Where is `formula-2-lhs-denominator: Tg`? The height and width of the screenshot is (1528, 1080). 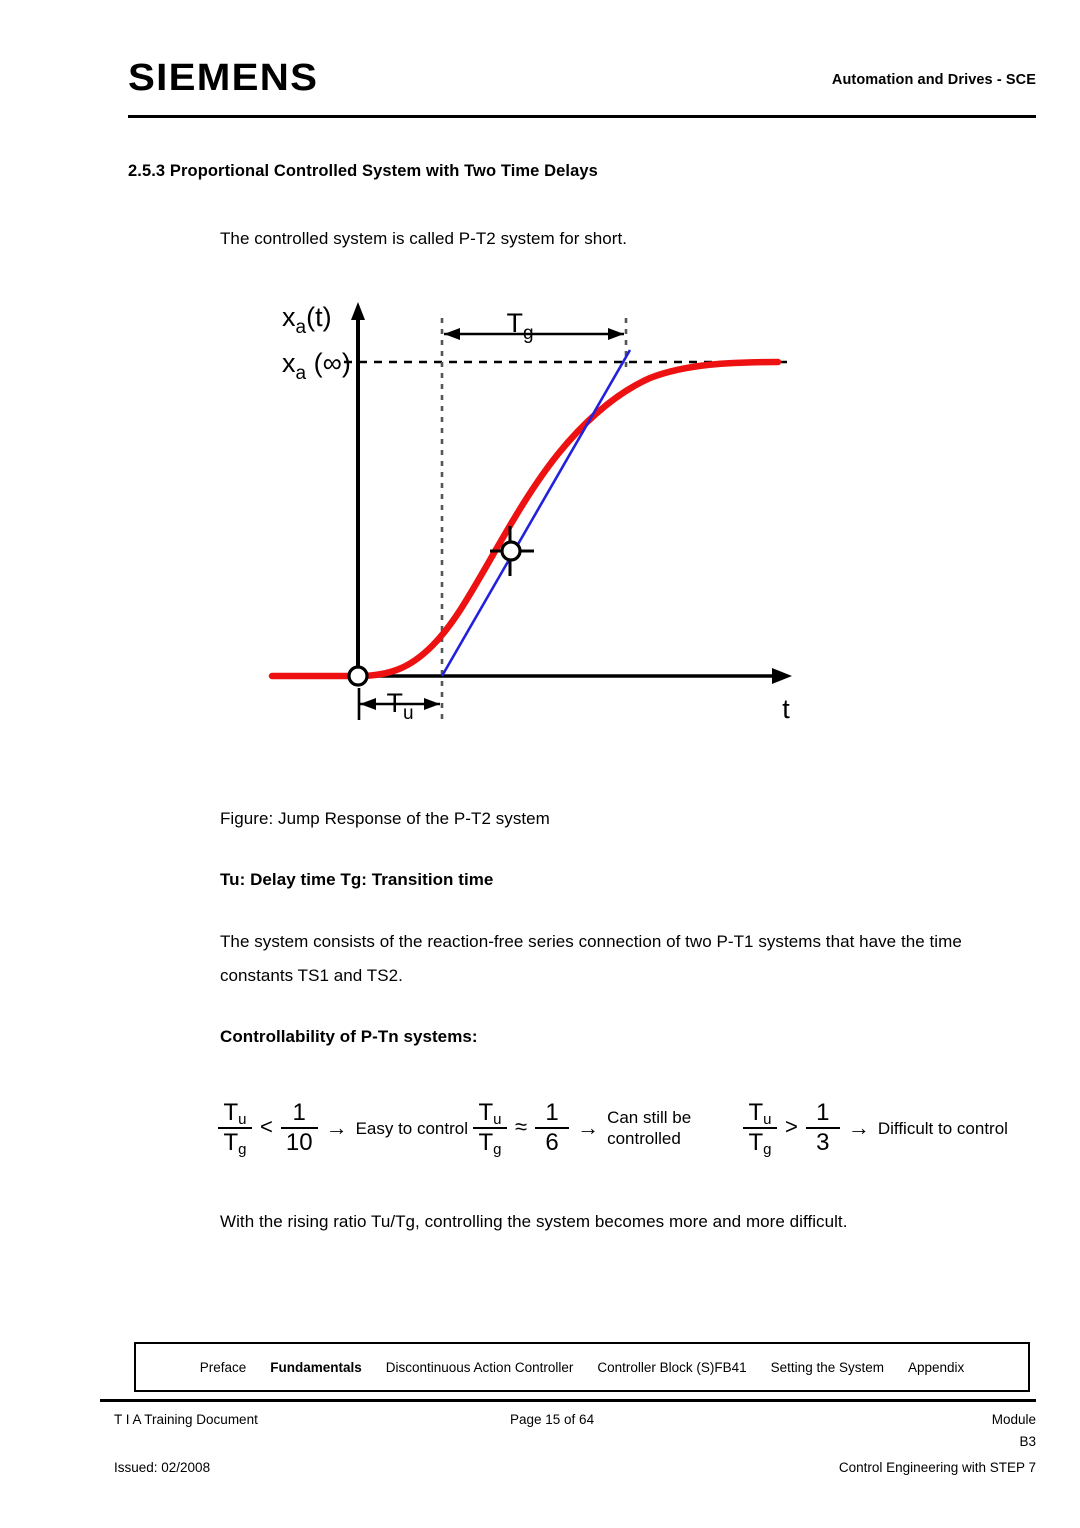
formula-2-lhs-denominator: Tg is located at coordinates (490, 1143).